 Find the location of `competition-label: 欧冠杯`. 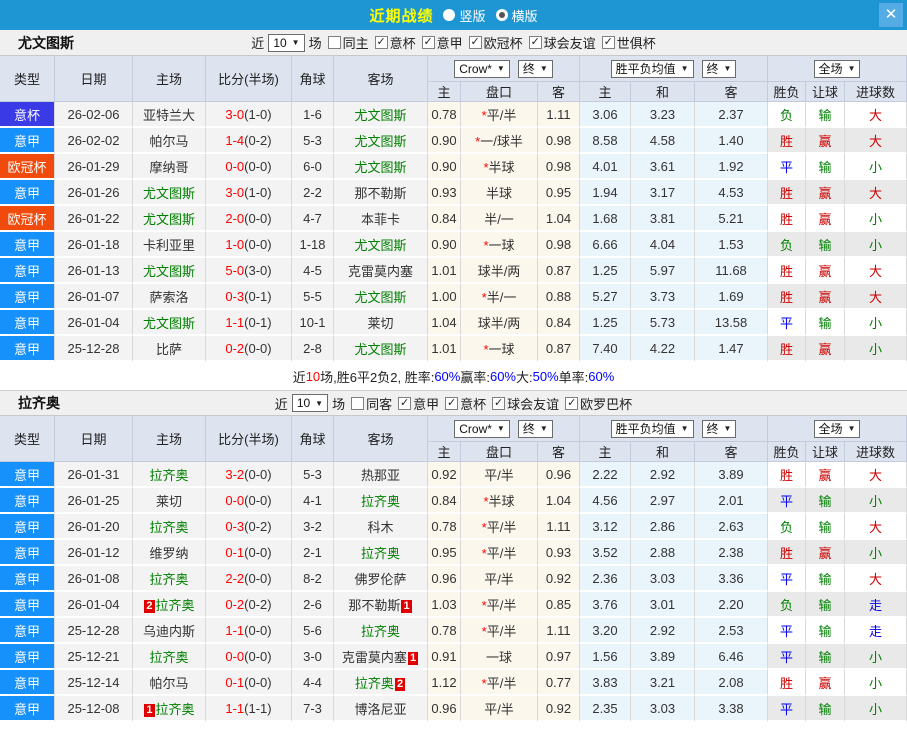

competition-label: 欧冠杯 is located at coordinates (503, 42).